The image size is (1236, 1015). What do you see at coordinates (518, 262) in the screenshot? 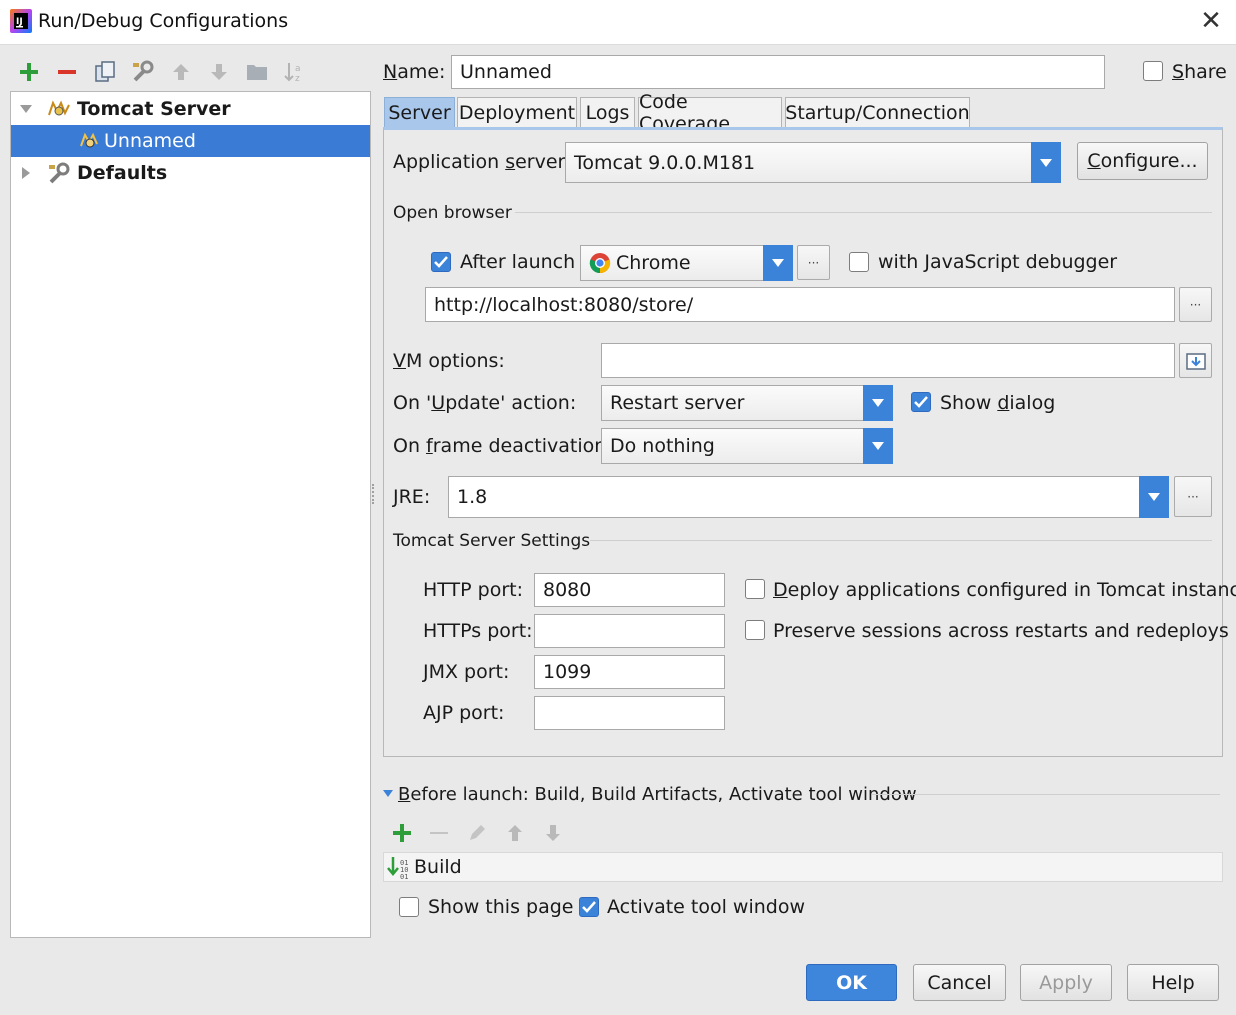
I see `after-launch-label: After launch` at bounding box center [518, 262].